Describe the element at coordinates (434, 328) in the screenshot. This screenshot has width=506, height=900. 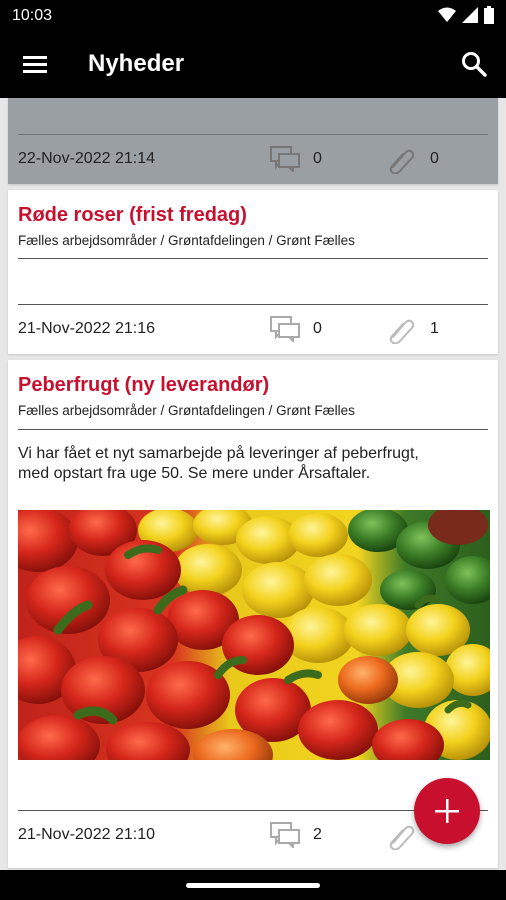
I see `attachment-count: 1` at that location.